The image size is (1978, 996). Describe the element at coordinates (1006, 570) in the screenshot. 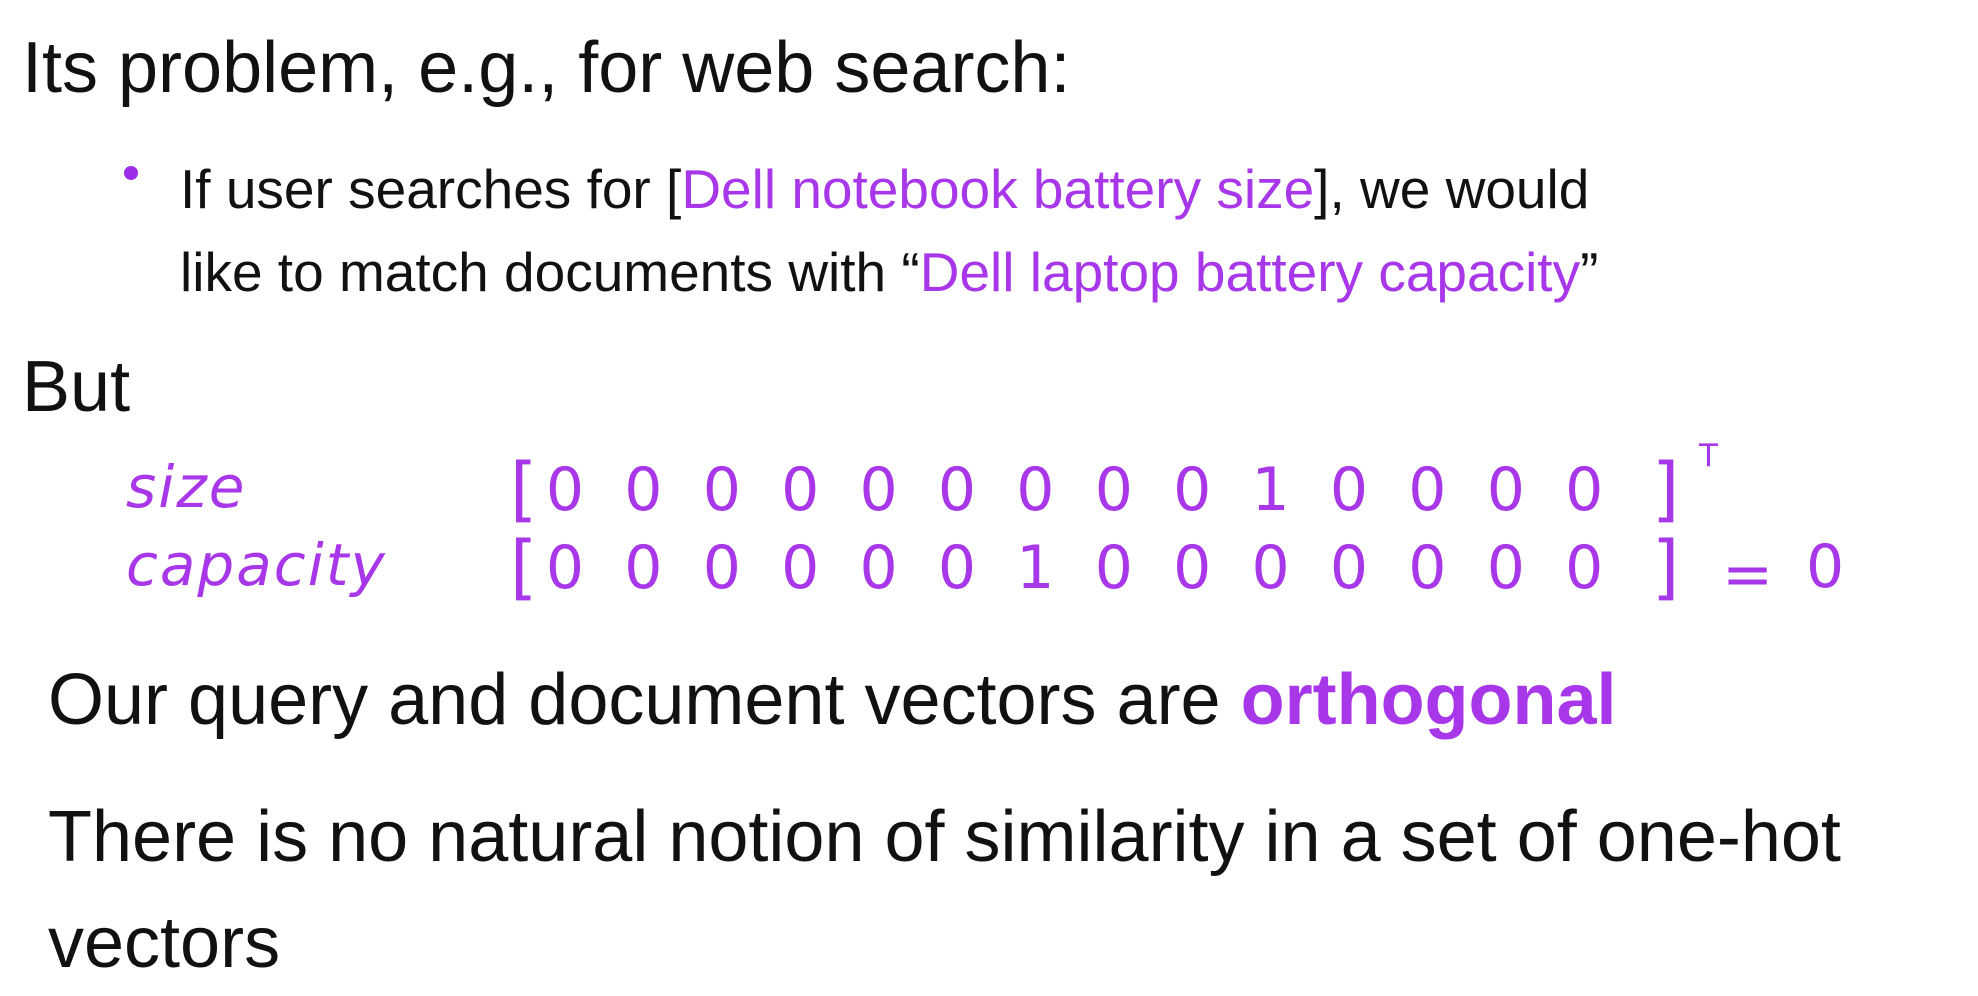

I see `capacity-vector-row: capacity [ 00000010000000 ] = 0` at that location.